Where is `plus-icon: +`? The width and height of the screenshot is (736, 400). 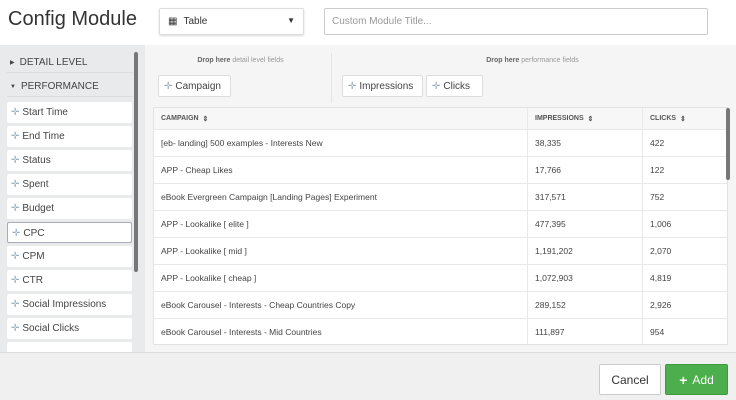 plus-icon: + is located at coordinates (683, 379).